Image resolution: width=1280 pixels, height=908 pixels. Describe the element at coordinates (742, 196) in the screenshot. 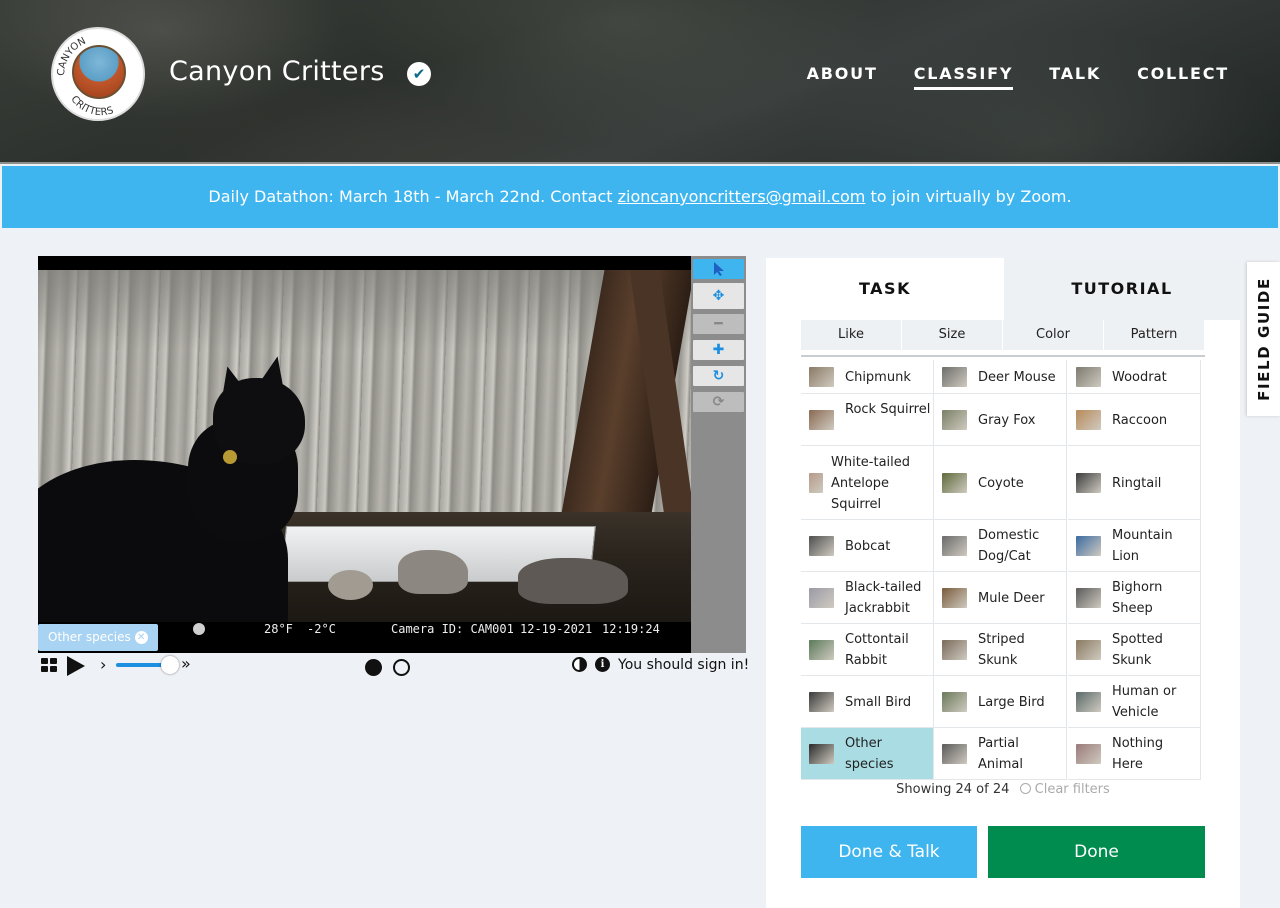

I see `banner-email-link: zioncanyoncritters@gmail.com` at that location.